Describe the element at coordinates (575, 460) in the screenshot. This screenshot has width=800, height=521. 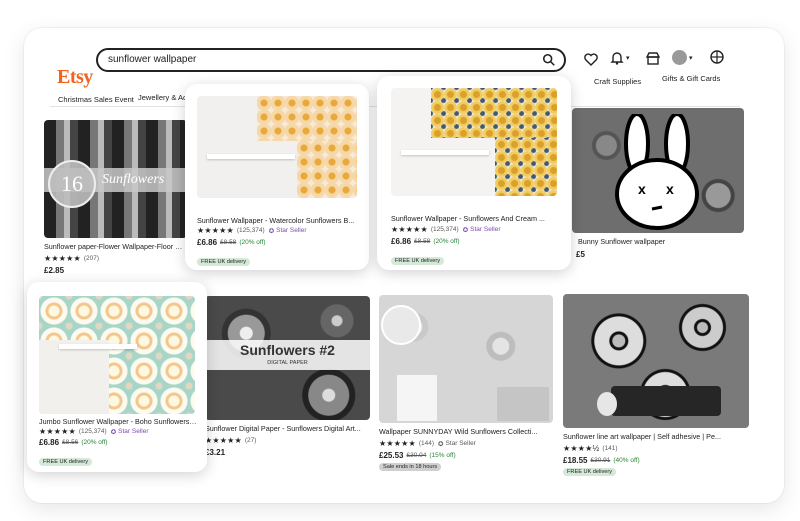
I see `listing-price: £18.55` at that location.